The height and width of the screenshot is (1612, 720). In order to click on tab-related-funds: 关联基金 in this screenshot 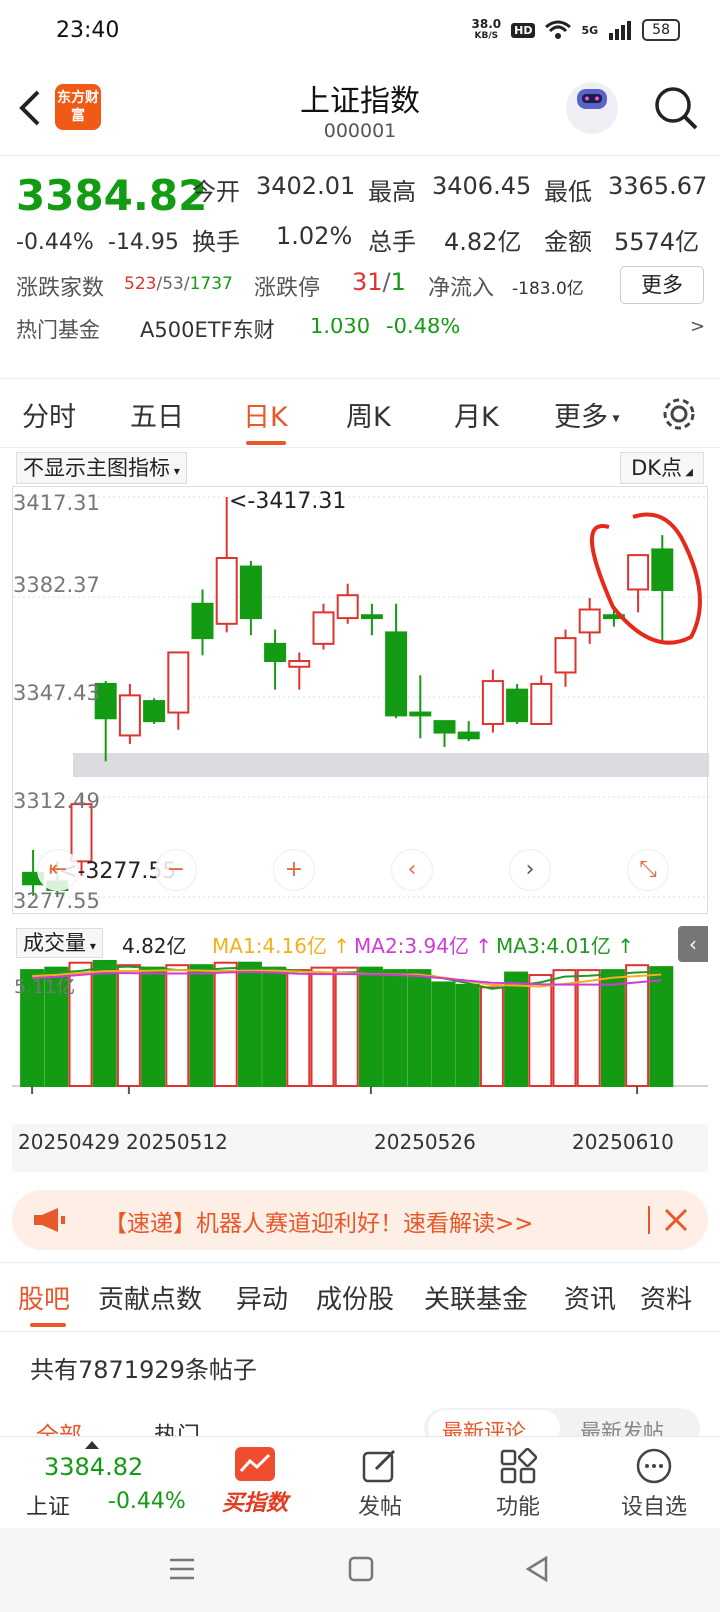, I will do `click(476, 1297)`.